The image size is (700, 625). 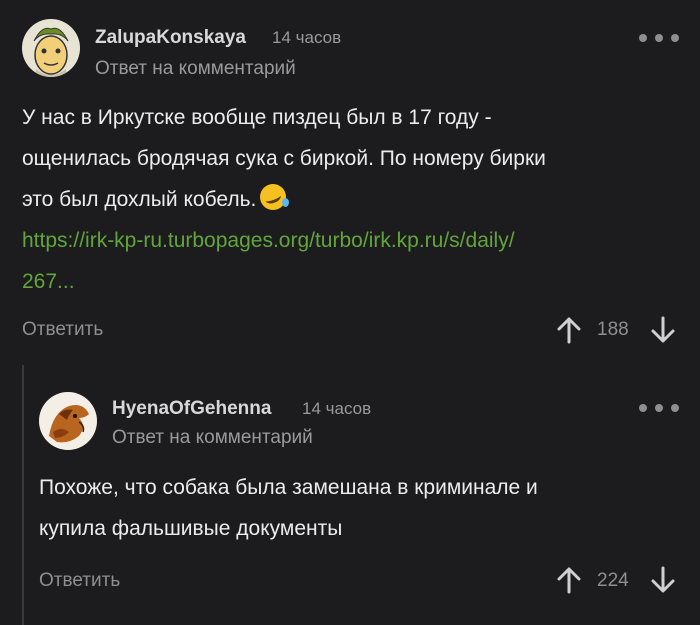 I want to click on vote-score: 188, so click(x=613, y=329).